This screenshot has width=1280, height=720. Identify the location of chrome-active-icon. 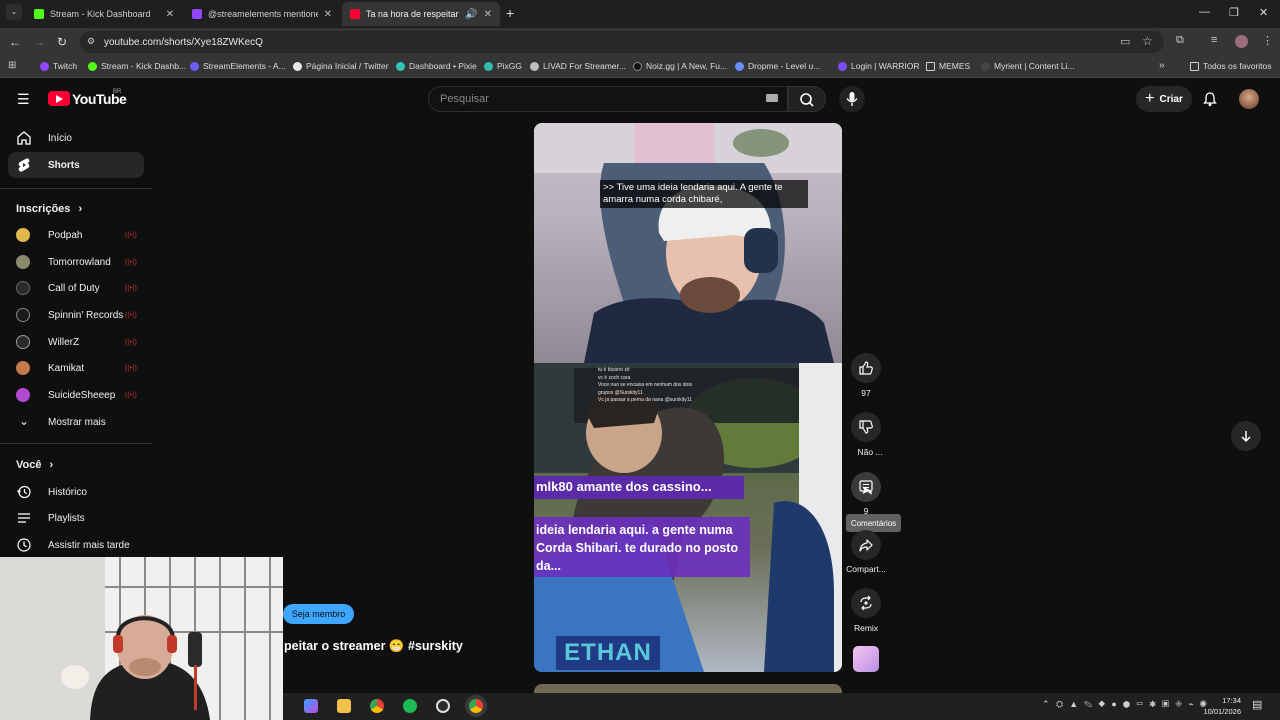
(476, 706).